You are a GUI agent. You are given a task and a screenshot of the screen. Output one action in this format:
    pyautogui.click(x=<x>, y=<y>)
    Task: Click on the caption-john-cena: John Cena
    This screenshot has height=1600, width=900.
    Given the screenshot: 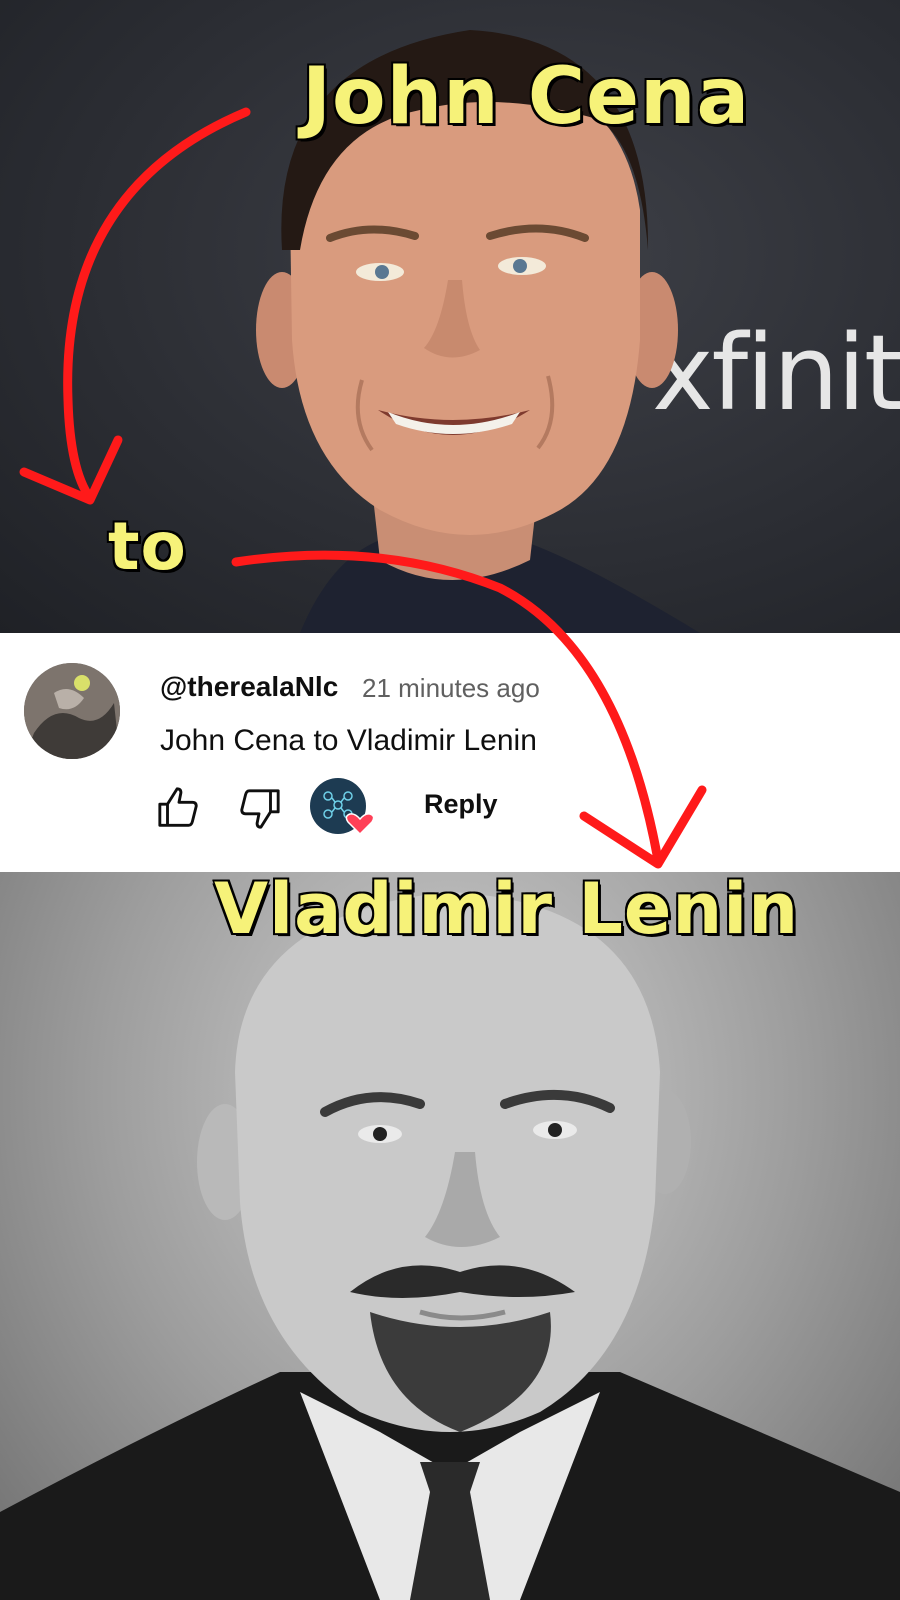 What is the action you would take?
    pyautogui.click(x=525, y=97)
    